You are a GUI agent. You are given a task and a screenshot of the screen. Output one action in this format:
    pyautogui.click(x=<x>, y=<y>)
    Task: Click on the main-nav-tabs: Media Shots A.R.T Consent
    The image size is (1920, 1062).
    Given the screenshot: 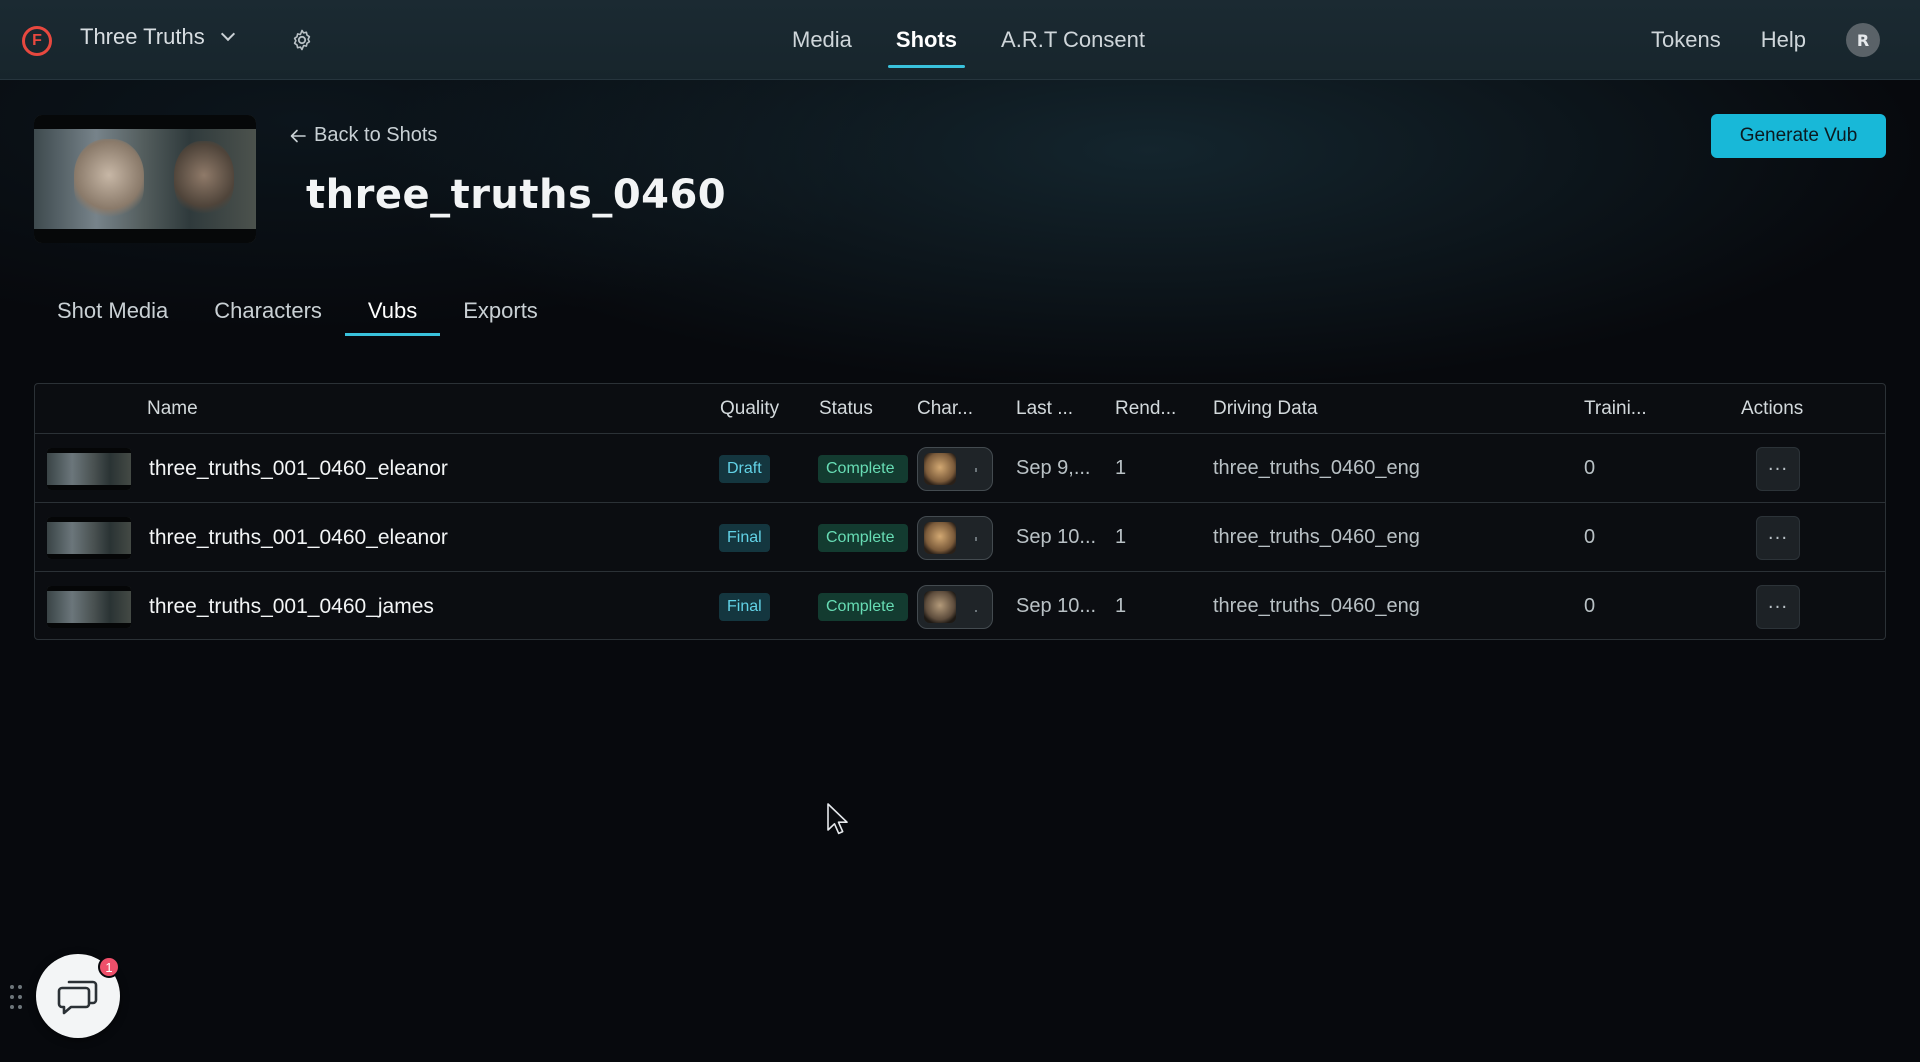 What is the action you would take?
    pyautogui.click(x=968, y=40)
    